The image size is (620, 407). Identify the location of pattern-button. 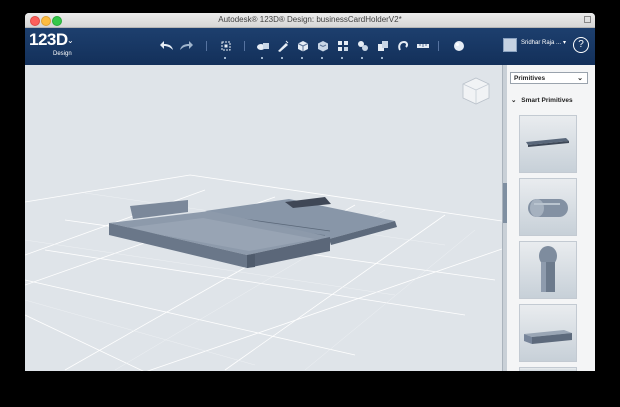
(343, 48).